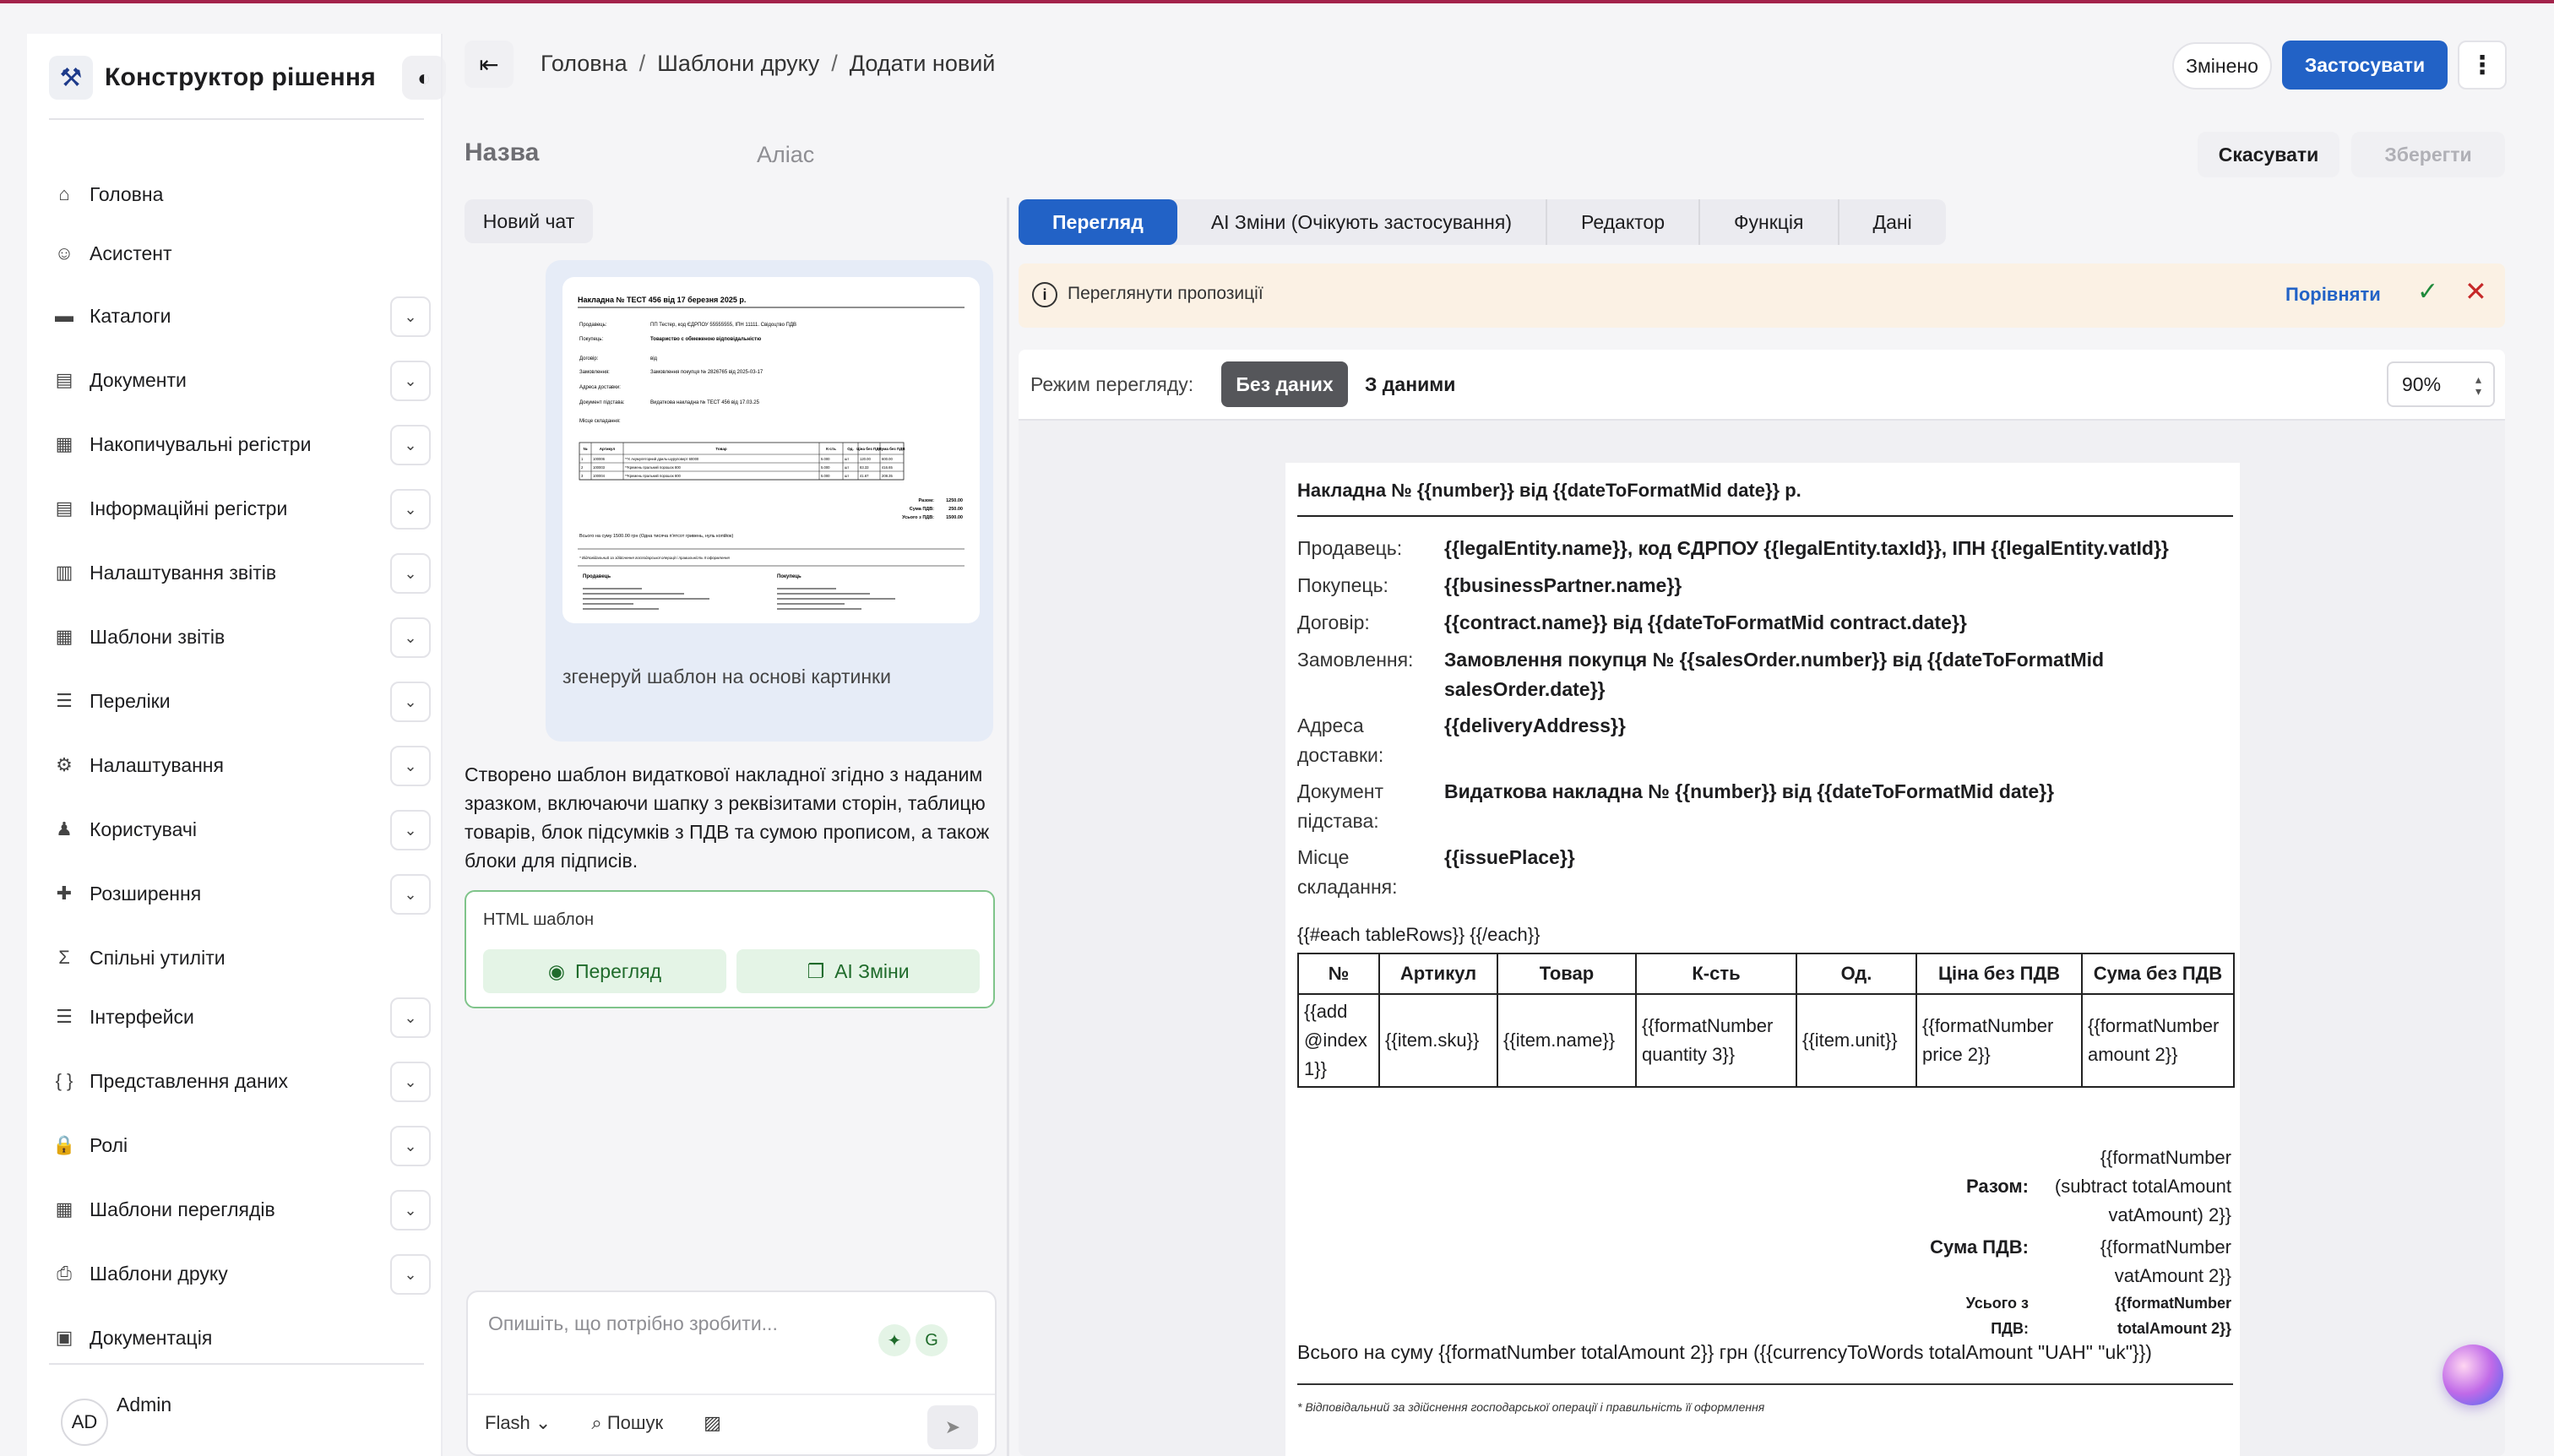  Describe the element at coordinates (2473, 1375) in the screenshot. I see `assistant-orb-button` at that location.